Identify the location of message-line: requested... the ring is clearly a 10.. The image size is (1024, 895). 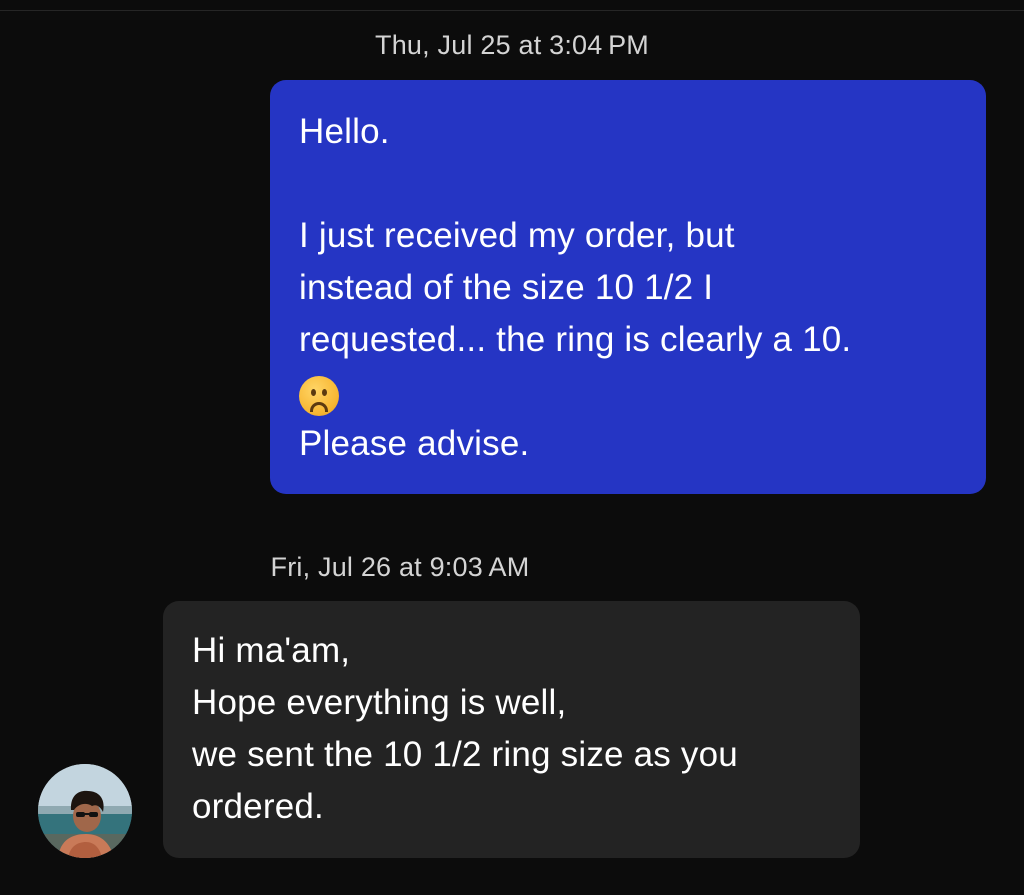
(575, 339).